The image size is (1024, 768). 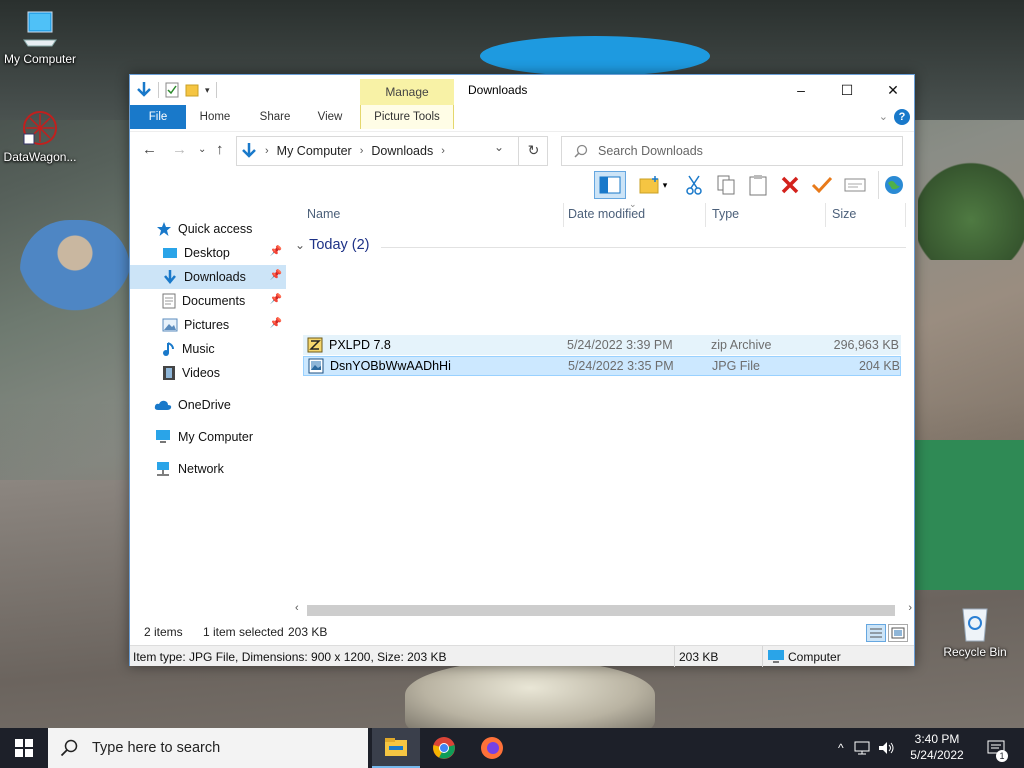 What do you see at coordinates (736, 366) in the screenshot?
I see `file-type: JPG File` at bounding box center [736, 366].